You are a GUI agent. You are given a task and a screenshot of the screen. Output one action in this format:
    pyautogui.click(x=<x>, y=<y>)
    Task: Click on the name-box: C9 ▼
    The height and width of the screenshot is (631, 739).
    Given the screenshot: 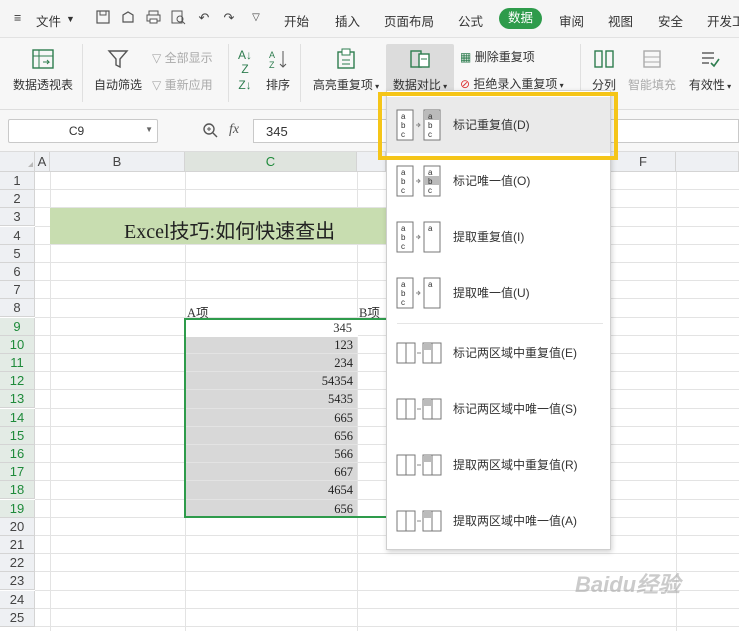 What is the action you would take?
    pyautogui.click(x=83, y=131)
    